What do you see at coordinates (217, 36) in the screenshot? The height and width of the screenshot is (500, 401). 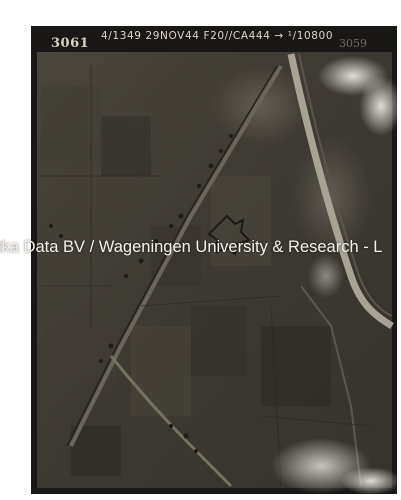 I see `sortie-caption: 4/1349 29NOV44 F20//CA444 → ¹/10800` at bounding box center [217, 36].